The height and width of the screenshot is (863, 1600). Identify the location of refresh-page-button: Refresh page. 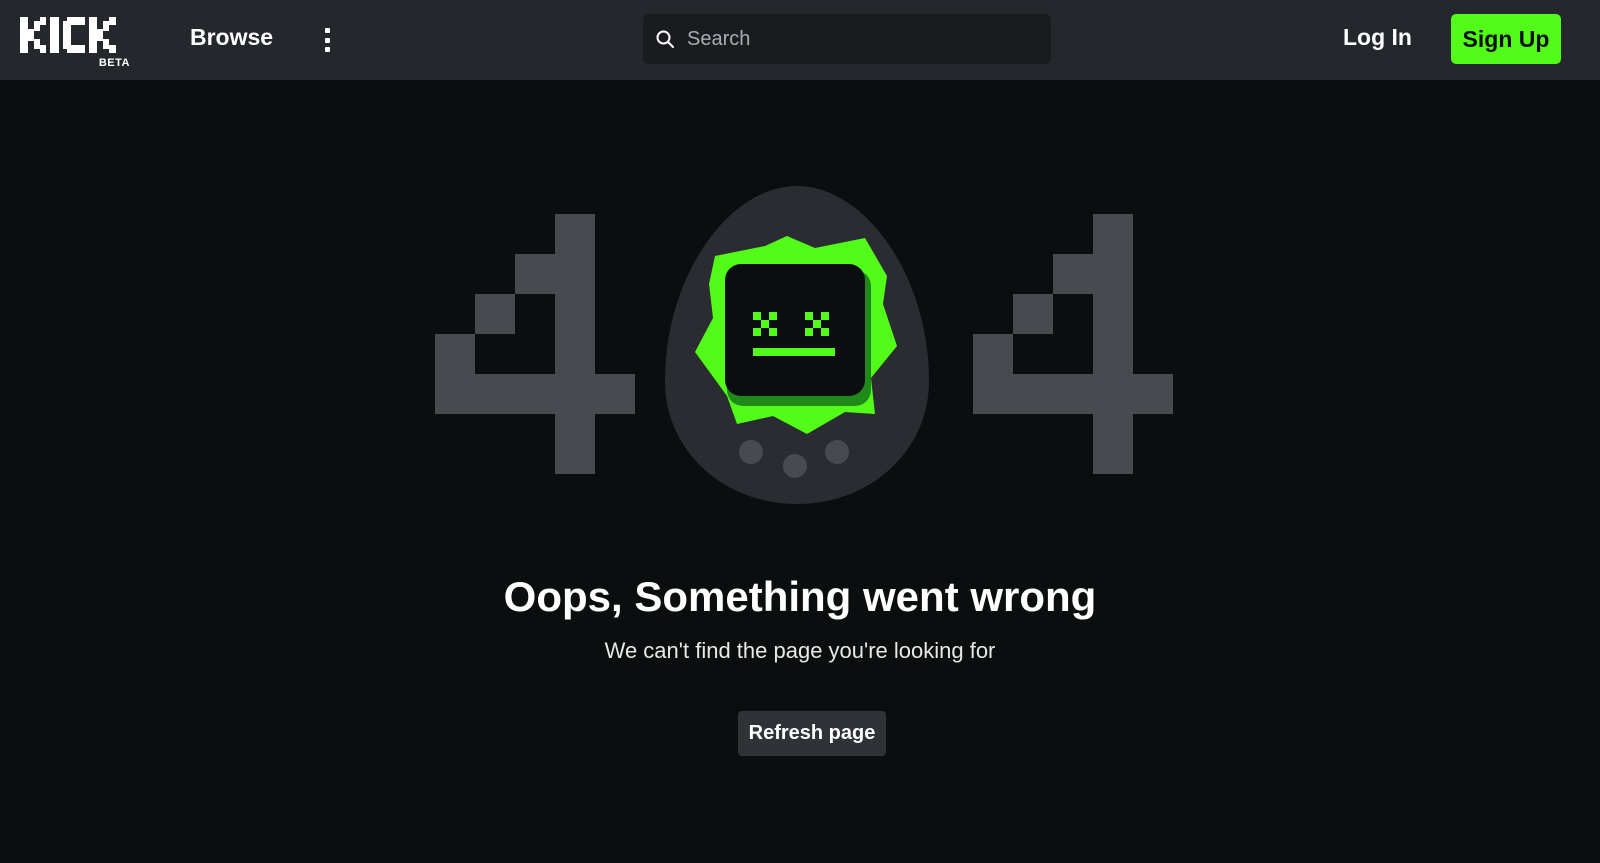
(812, 733).